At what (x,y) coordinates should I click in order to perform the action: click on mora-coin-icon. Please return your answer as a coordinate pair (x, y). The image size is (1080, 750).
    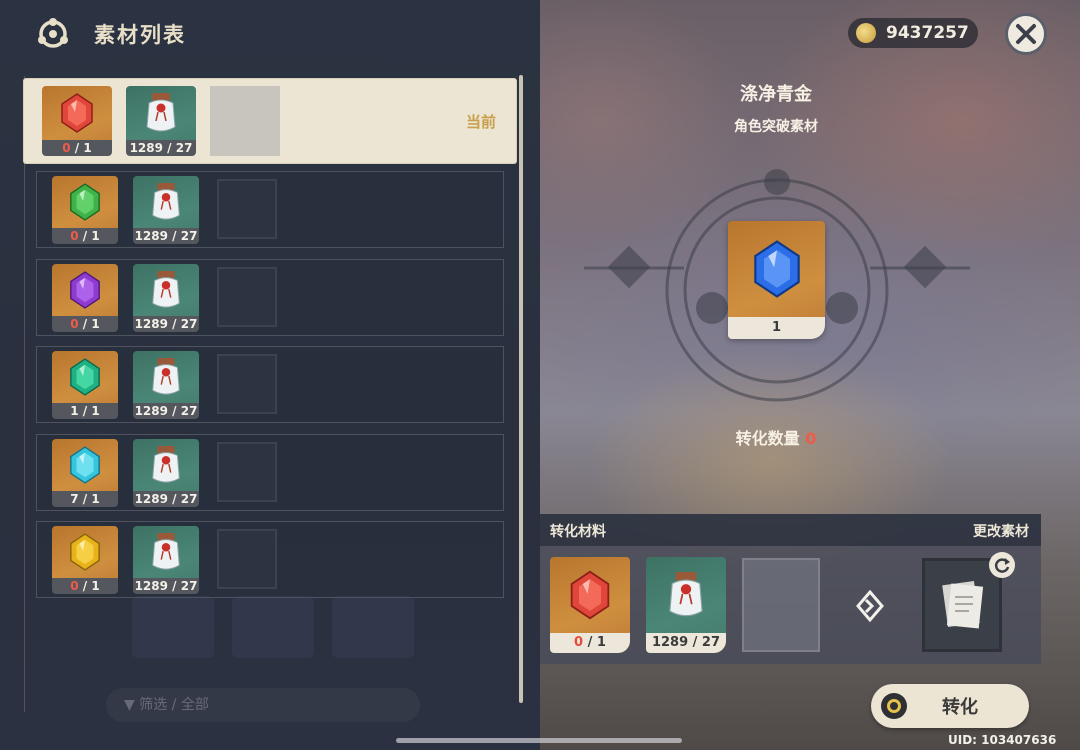
    Looking at the image, I should click on (866, 33).